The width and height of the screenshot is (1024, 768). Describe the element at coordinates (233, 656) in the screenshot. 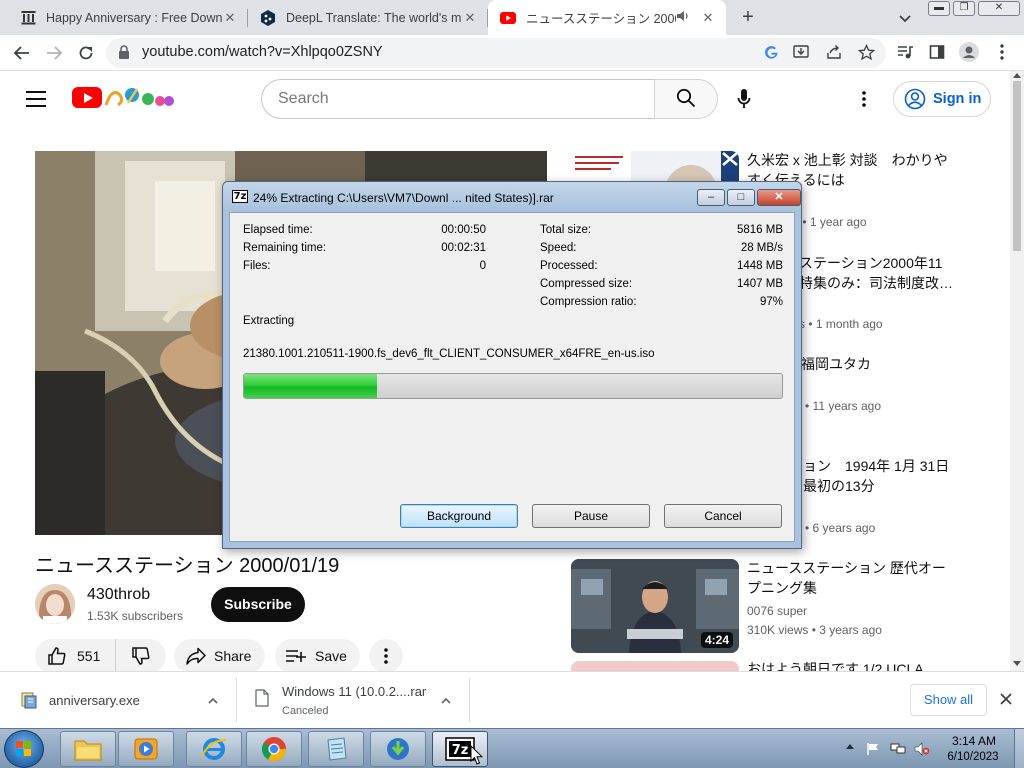

I see `share-label: Share` at that location.